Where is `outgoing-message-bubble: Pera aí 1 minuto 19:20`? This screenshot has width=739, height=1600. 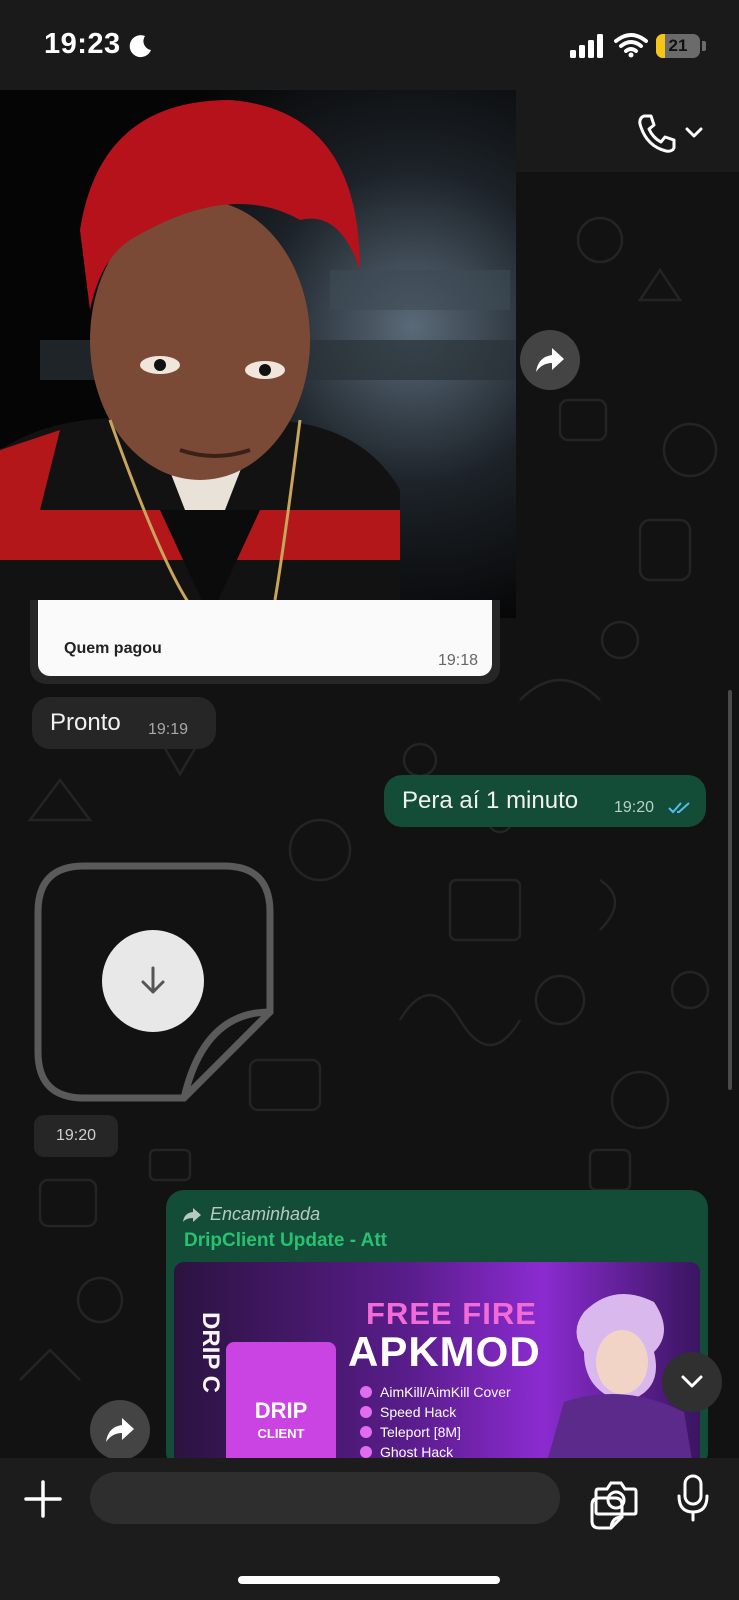
outgoing-message-bubble: Pera aí 1 minuto 19:20 is located at coordinates (545, 801).